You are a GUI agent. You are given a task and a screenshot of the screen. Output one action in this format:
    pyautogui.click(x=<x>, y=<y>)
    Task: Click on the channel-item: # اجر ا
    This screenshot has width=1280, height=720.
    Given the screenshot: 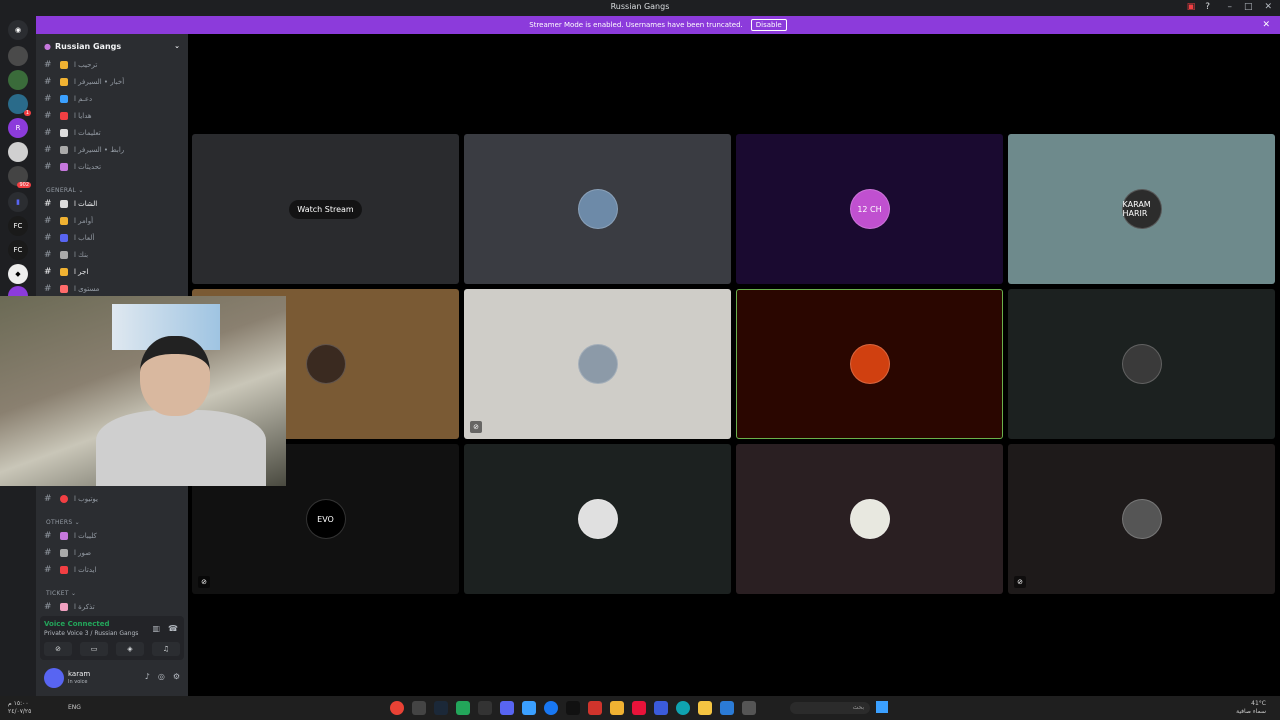 What is the action you would take?
    pyautogui.click(x=113, y=272)
    